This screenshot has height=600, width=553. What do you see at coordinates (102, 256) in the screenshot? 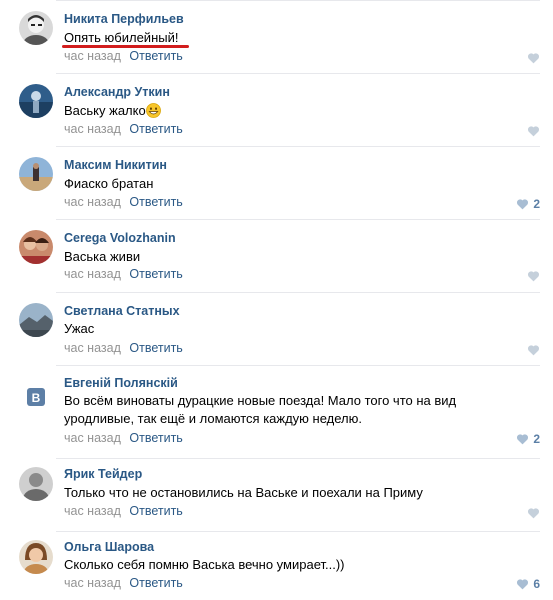
I see `comment-text: Васька живи` at bounding box center [102, 256].